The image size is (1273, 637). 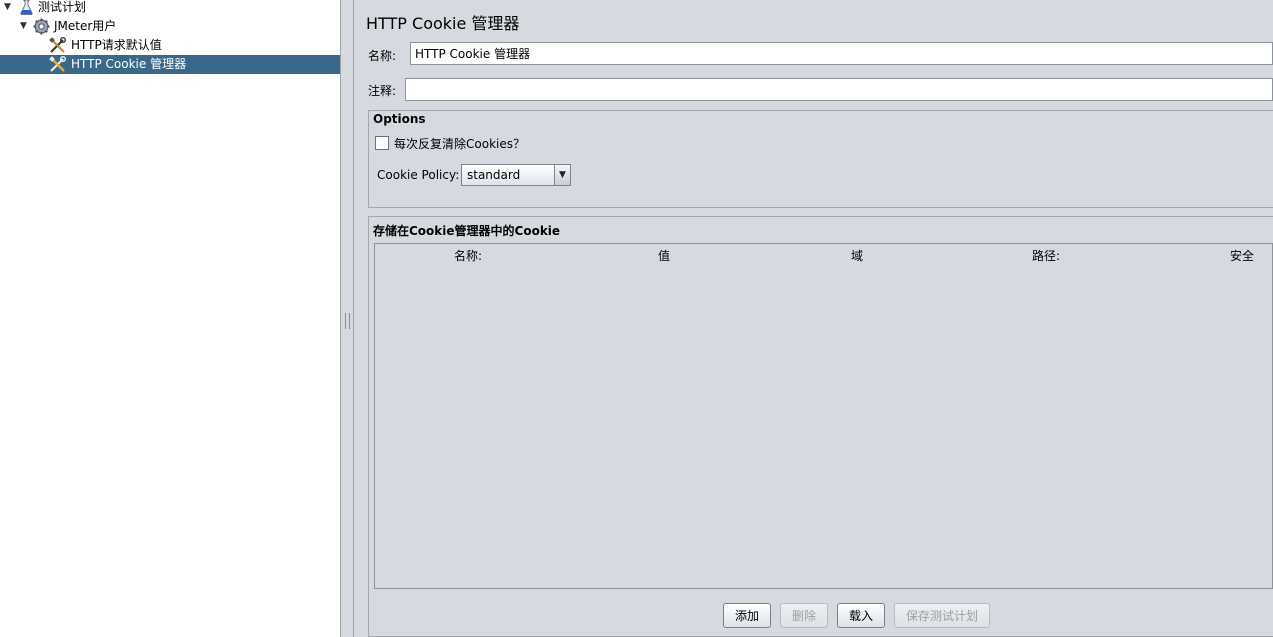 I want to click on dropdown-arrow-icon: ▼, so click(x=562, y=175).